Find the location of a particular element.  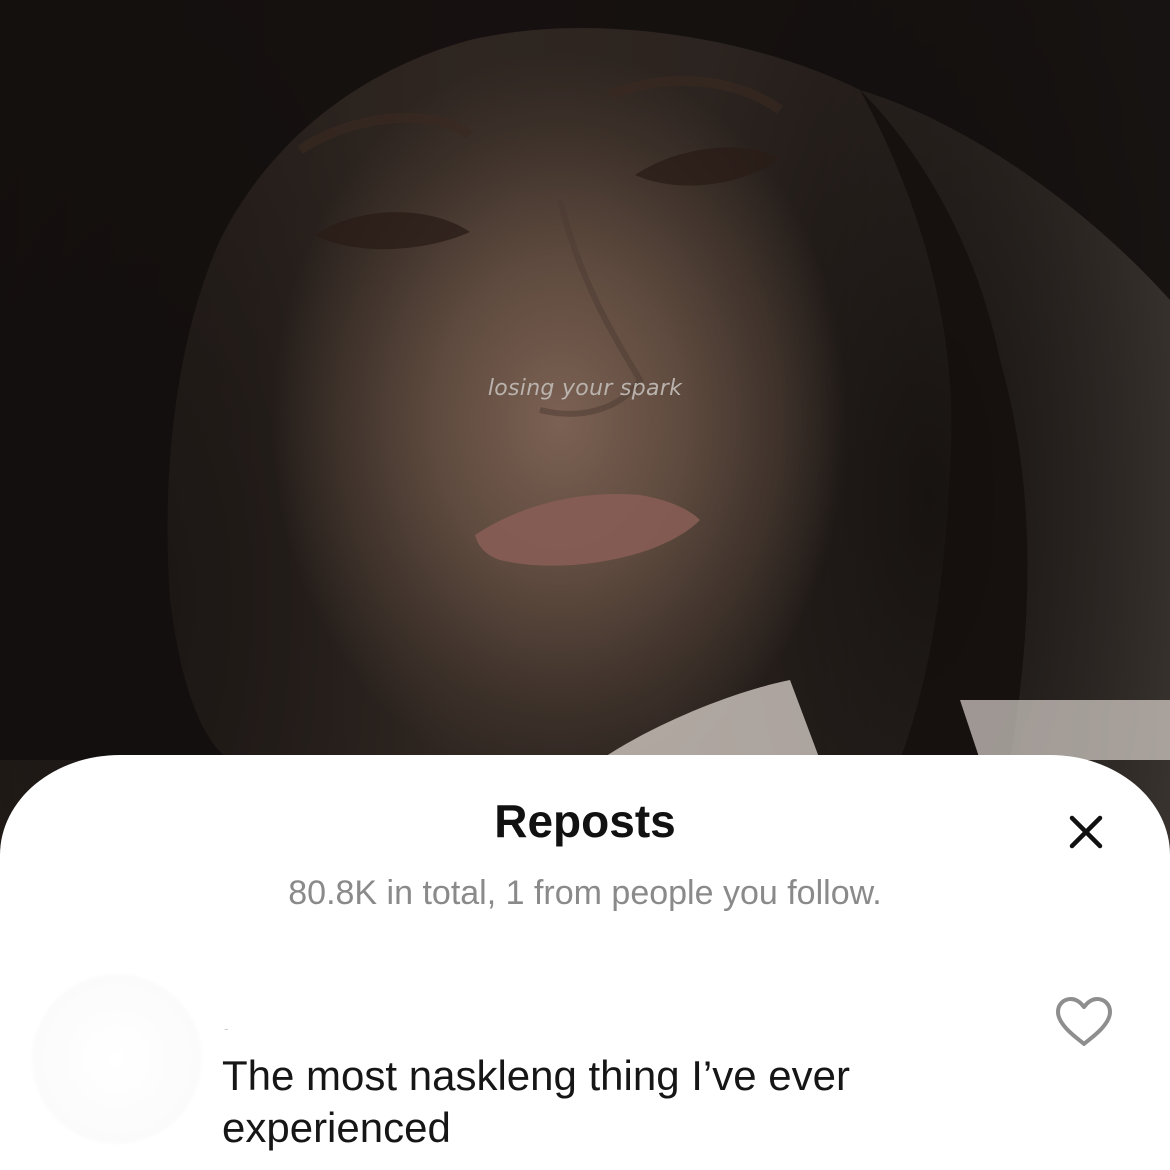

sheet-title: Reposts is located at coordinates (585, 821).